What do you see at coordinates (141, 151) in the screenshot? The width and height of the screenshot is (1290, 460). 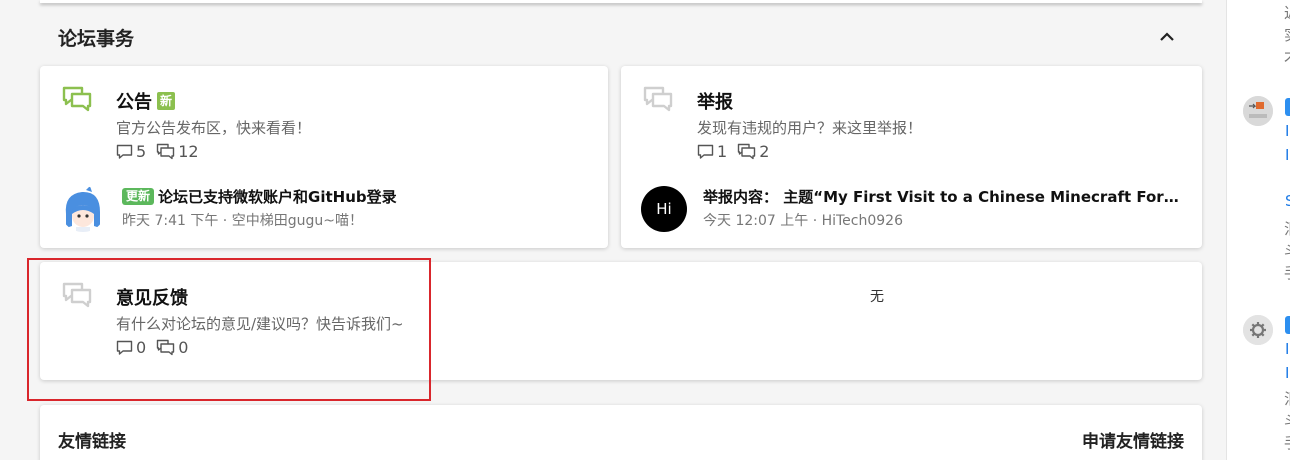 I see `discussion-count-value: 5` at bounding box center [141, 151].